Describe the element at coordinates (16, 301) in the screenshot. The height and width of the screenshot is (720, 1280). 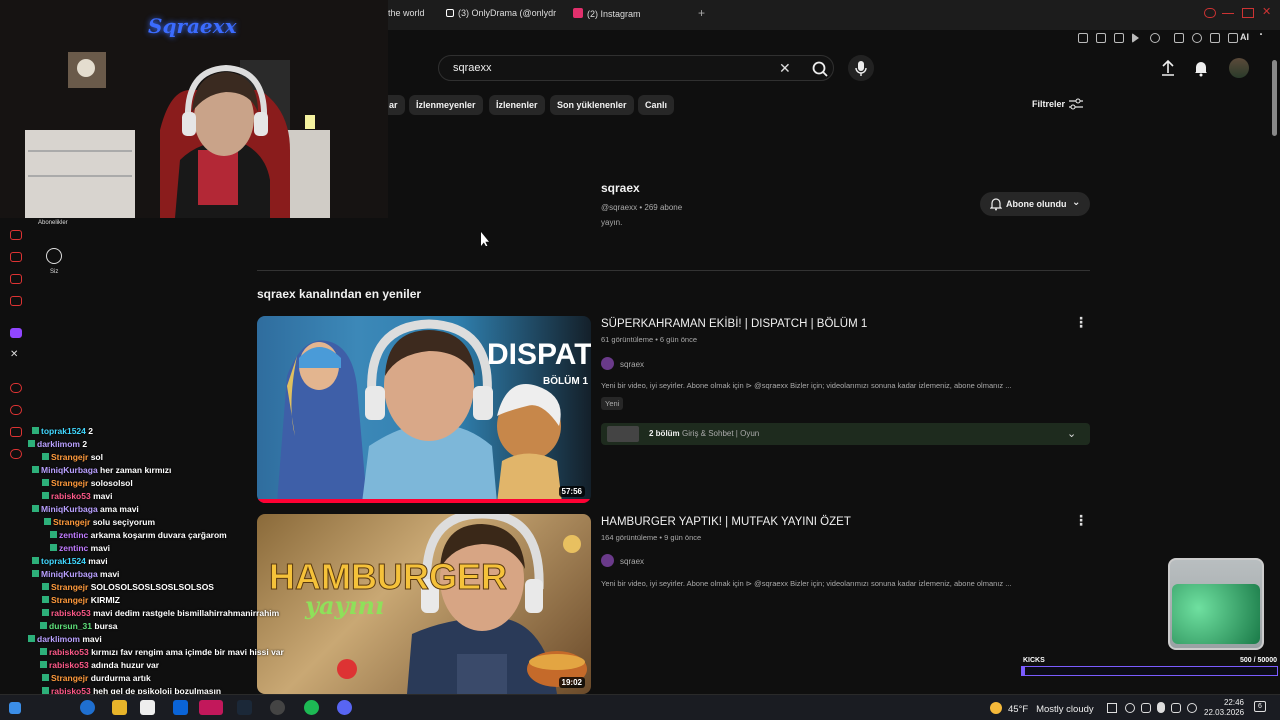
I see `studio-icon` at that location.